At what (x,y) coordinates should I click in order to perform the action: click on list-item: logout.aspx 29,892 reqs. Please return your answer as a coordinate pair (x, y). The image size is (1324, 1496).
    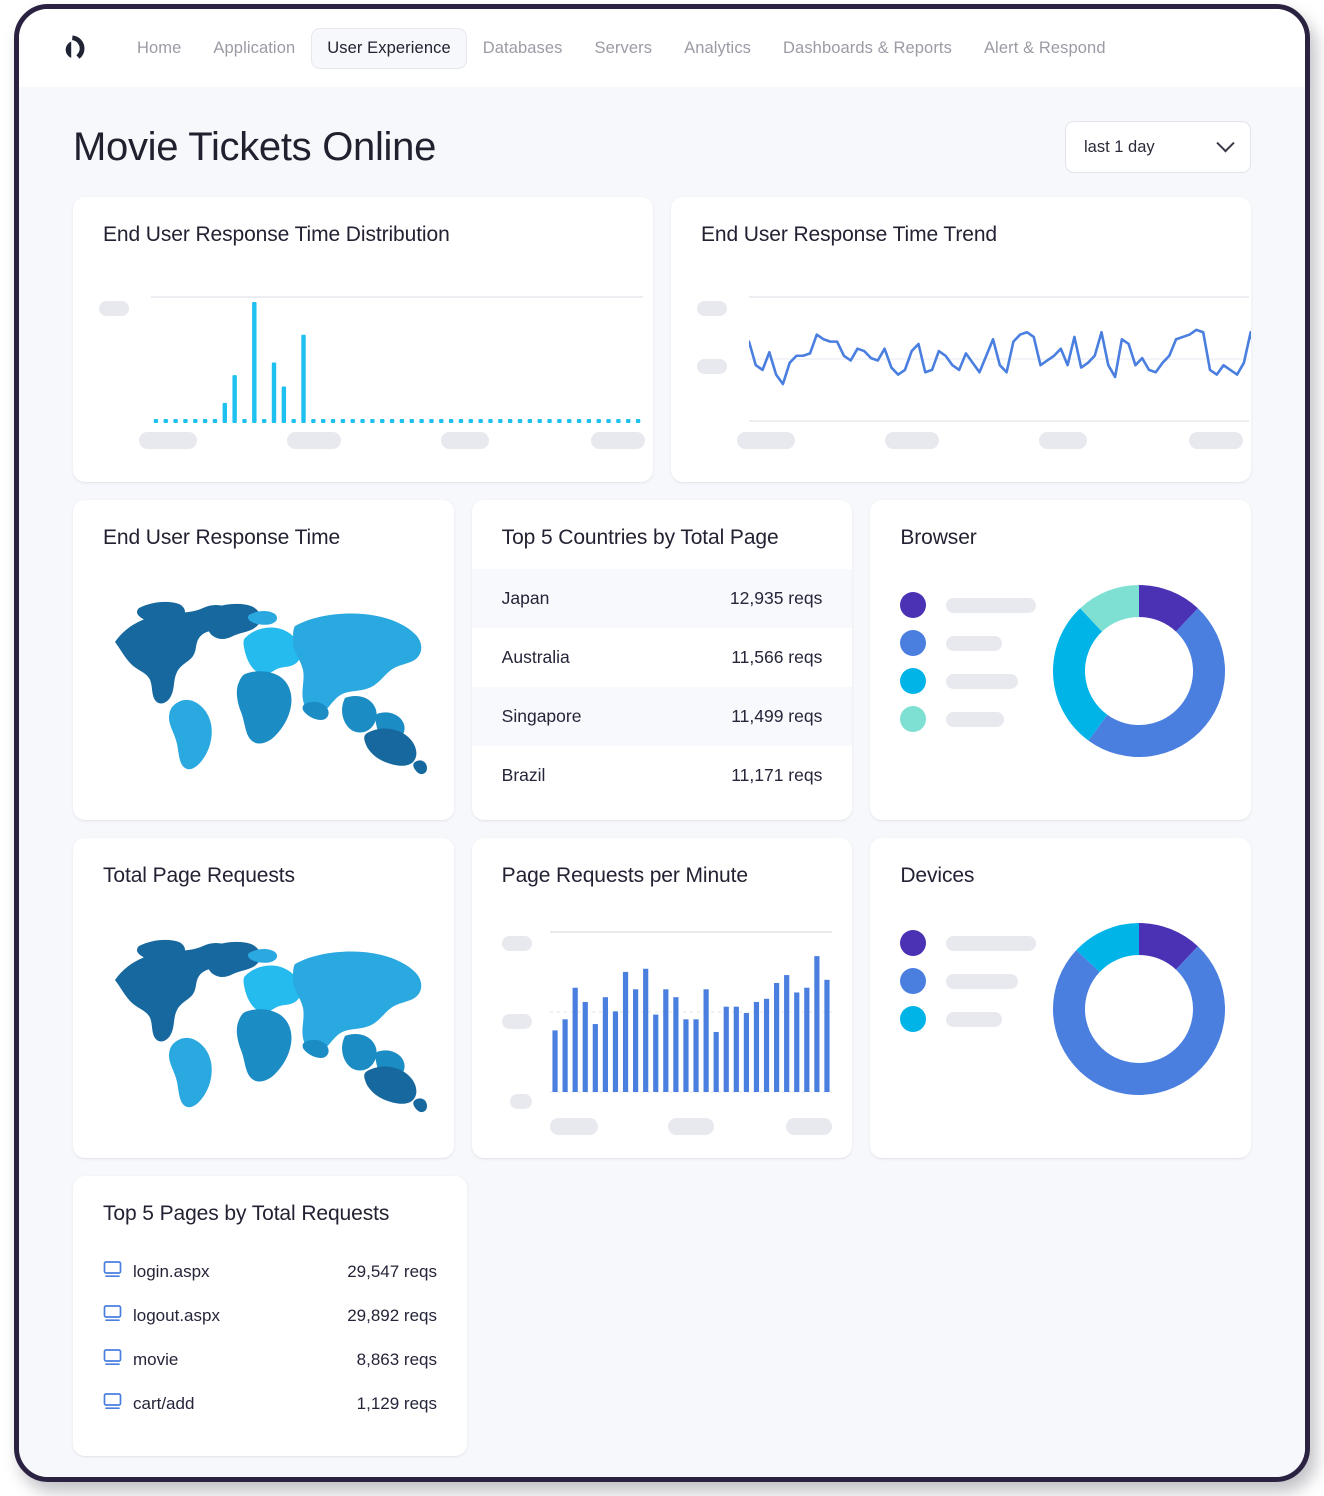
    Looking at the image, I should click on (270, 1316).